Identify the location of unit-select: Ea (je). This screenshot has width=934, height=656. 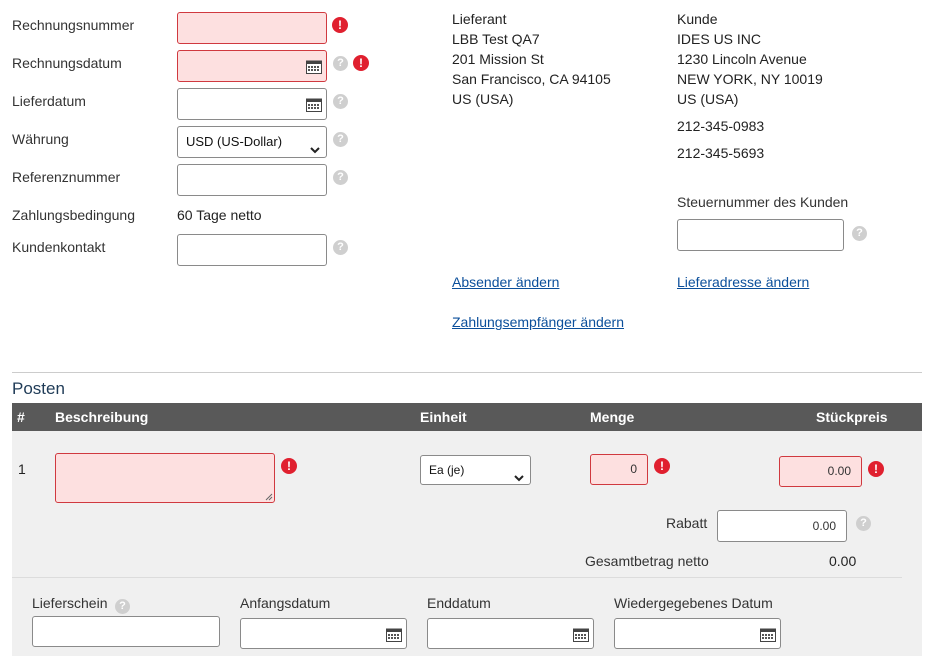
(475, 470).